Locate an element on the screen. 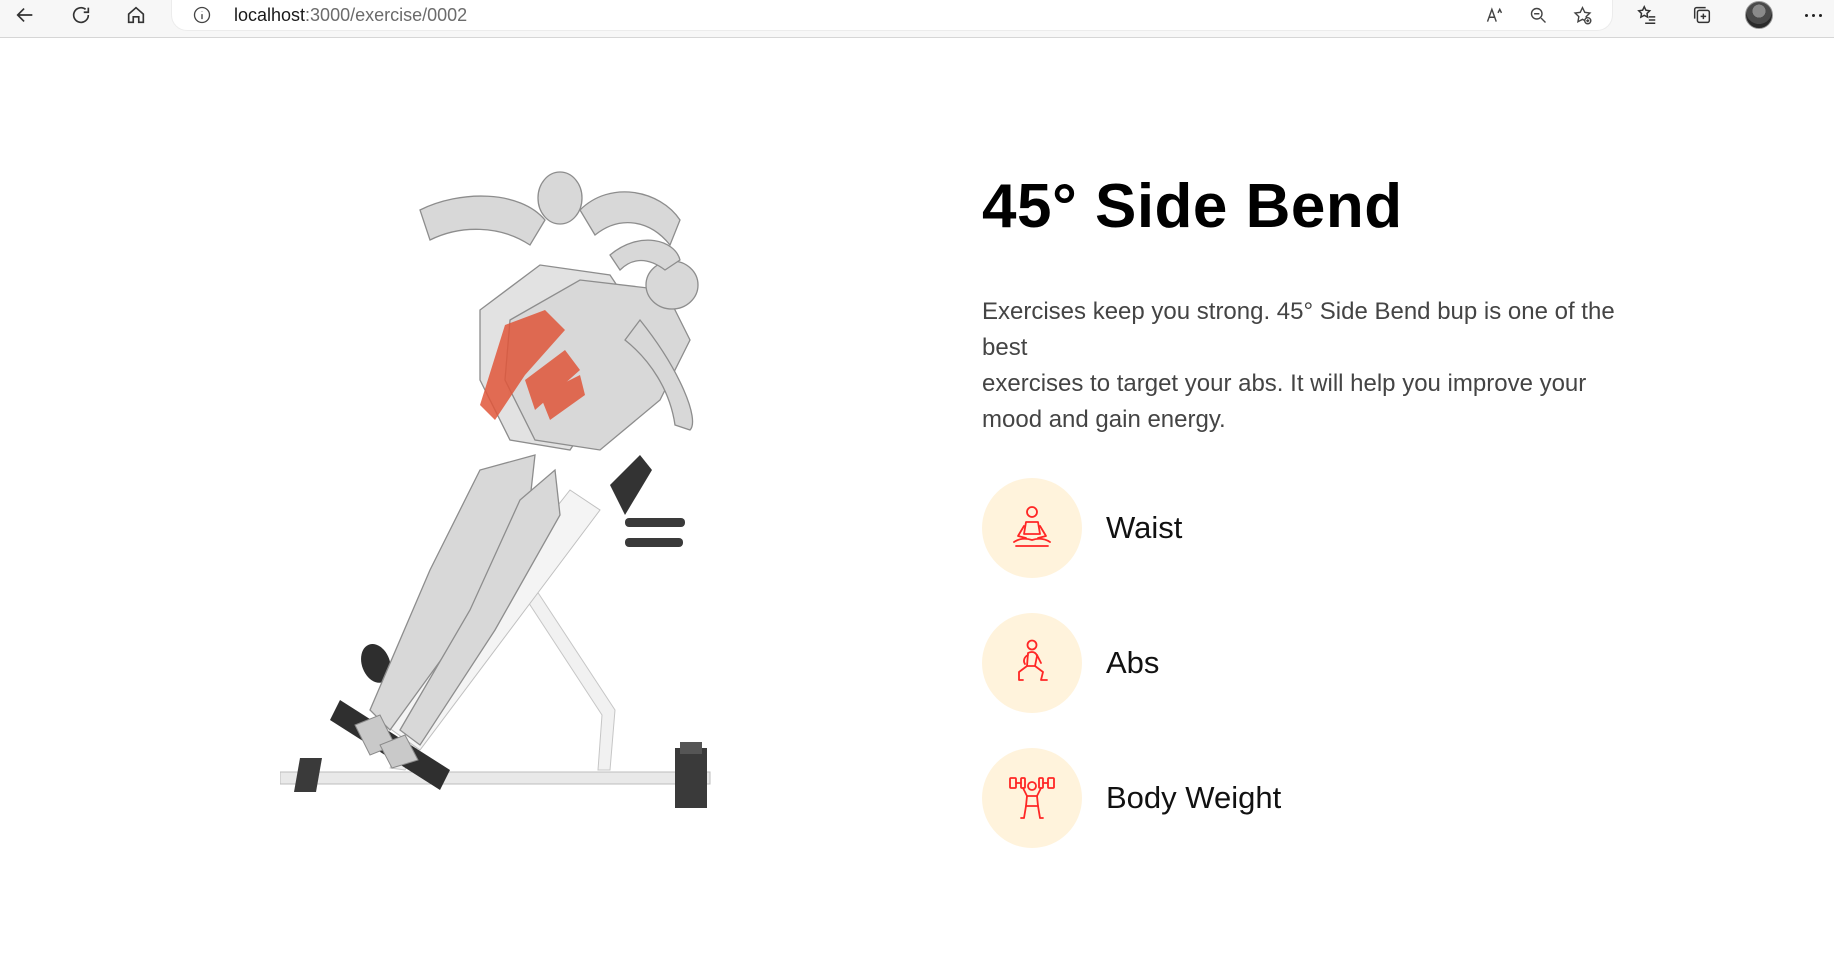 This screenshot has width=1834, height=961. favorites-button is located at coordinates (1647, 15).